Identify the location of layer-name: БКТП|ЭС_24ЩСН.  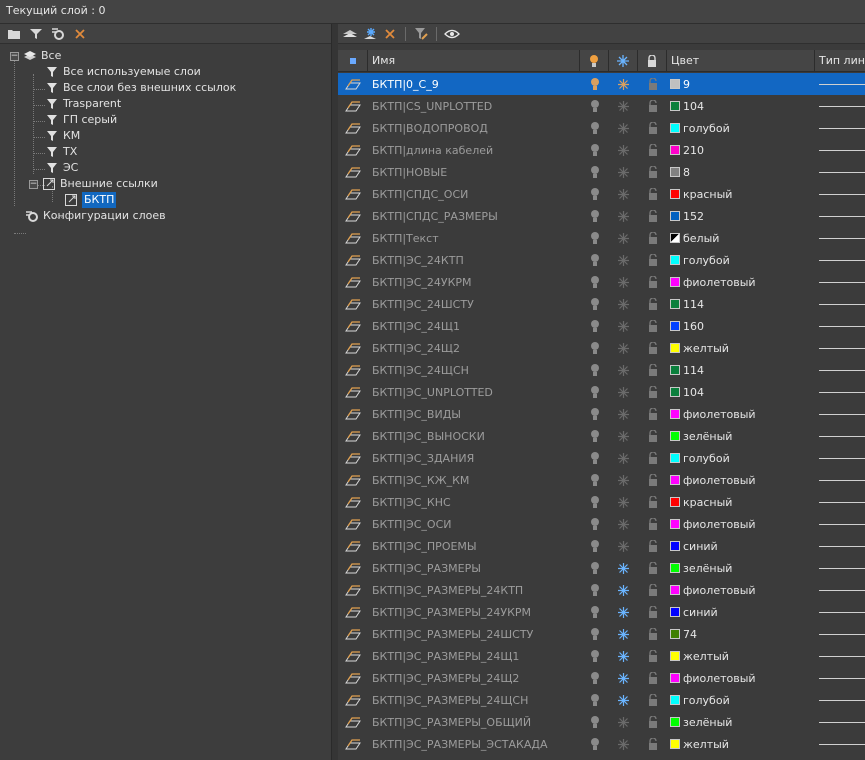
(474, 370).